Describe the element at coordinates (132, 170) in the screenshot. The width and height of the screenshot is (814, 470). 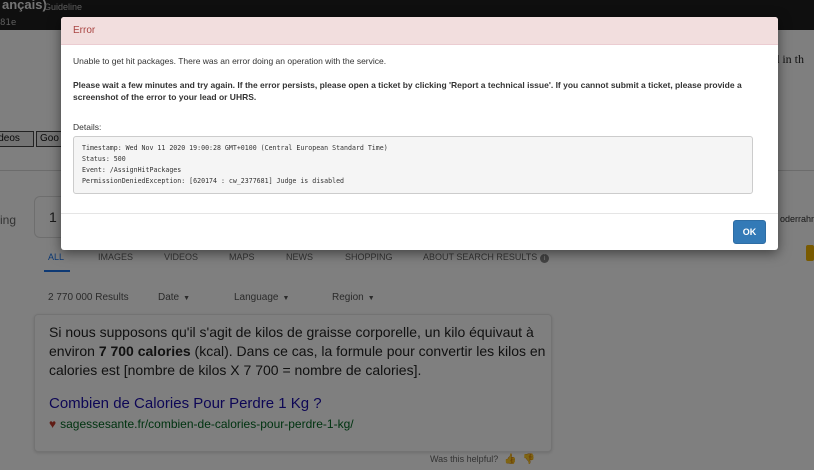
I see `details-event: Event: /AssignHitPackages` at that location.